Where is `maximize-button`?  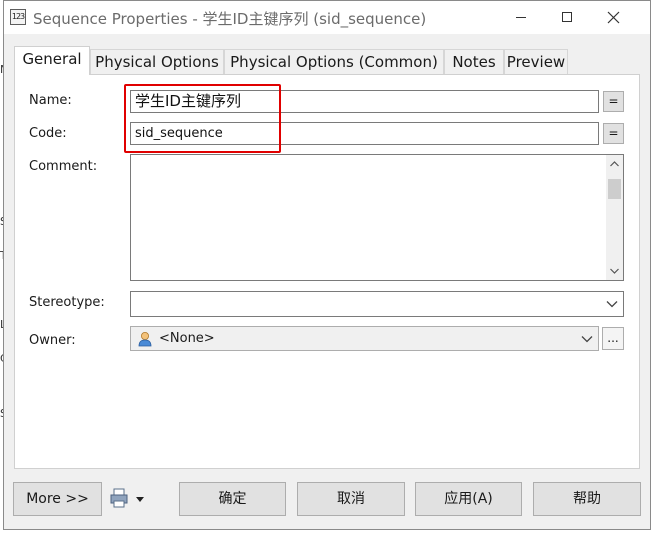 maximize-button is located at coordinates (567, 17).